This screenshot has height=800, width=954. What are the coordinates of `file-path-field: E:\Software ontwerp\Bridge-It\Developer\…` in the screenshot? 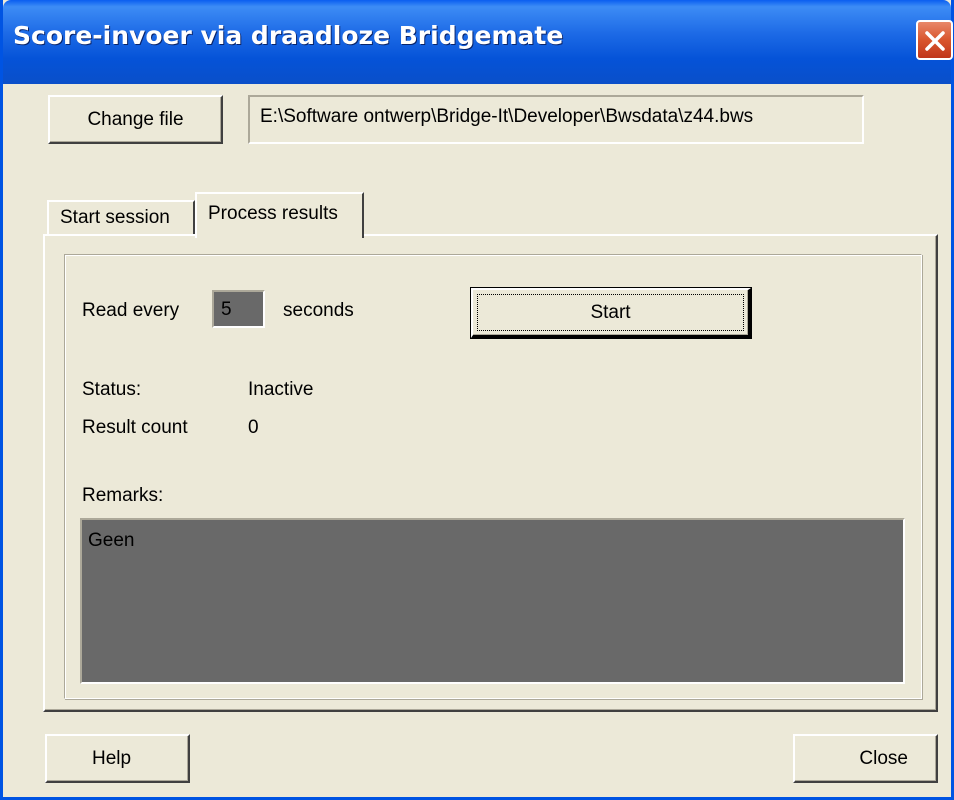 It's located at (556, 119).